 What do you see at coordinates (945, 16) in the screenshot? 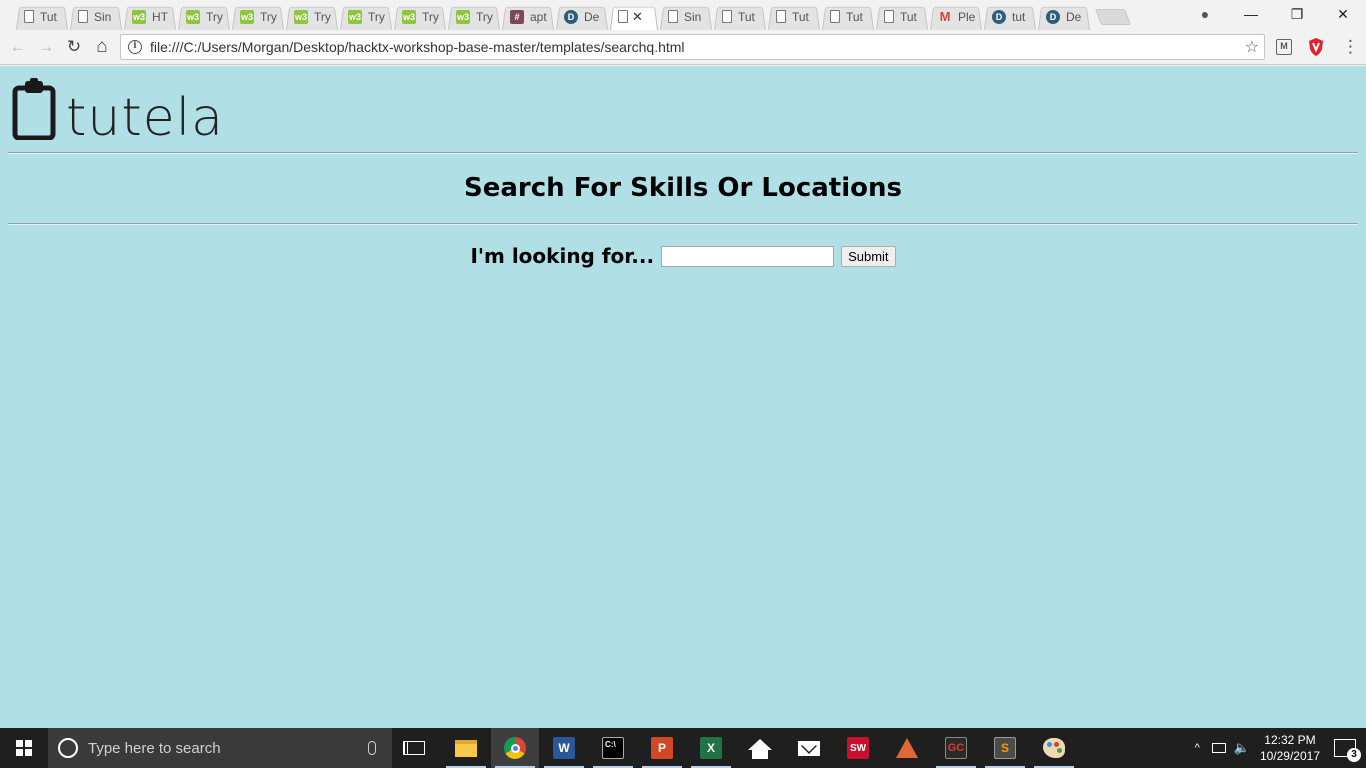
I see `favicon-m-icon: M` at bounding box center [945, 16].